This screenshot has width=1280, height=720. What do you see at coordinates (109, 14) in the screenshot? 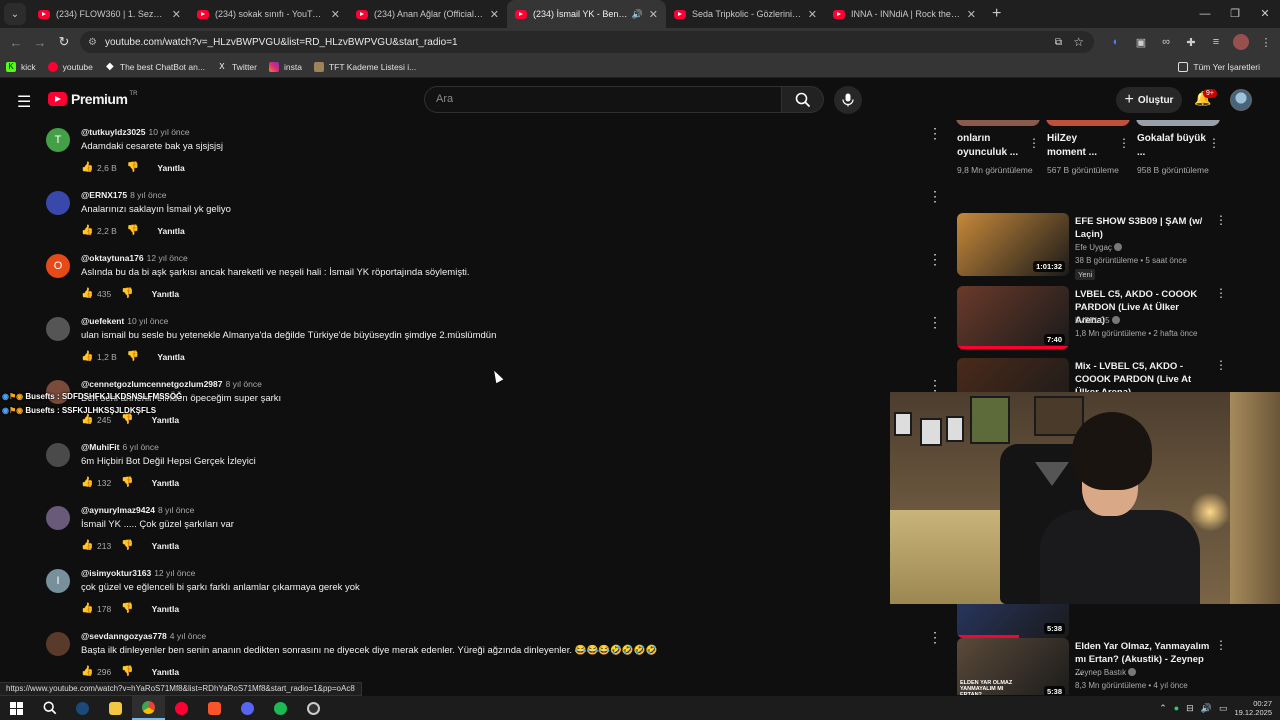
I see `browser-tab: (234) FLOW360 | 1. Sezon 9. Bö ✕` at bounding box center [109, 14].